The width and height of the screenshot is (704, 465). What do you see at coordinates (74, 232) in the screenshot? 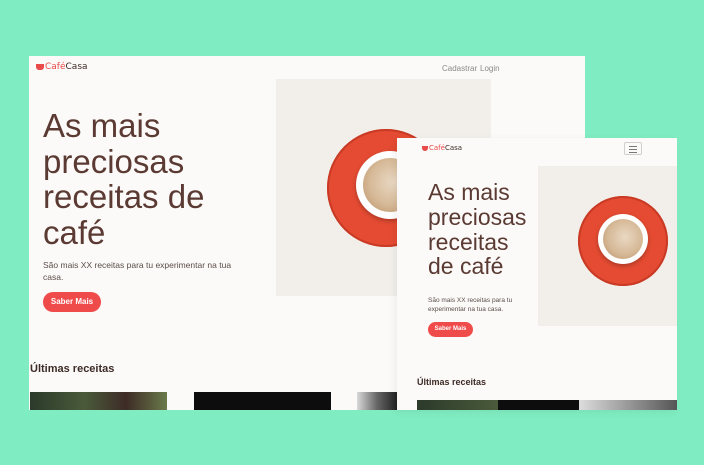
I see `hero-title-line: café` at bounding box center [74, 232].